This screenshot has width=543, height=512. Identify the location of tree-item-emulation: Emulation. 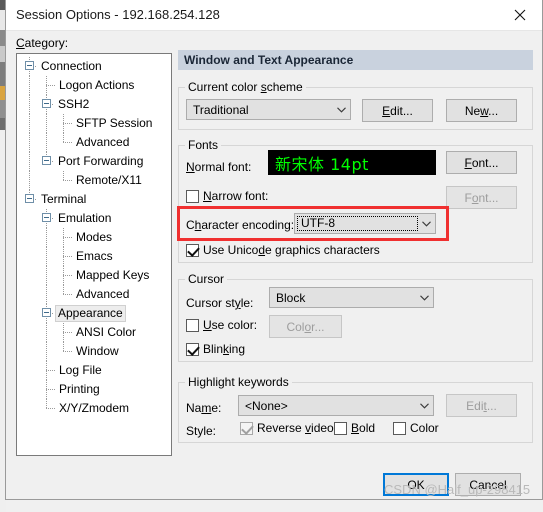
(94, 218).